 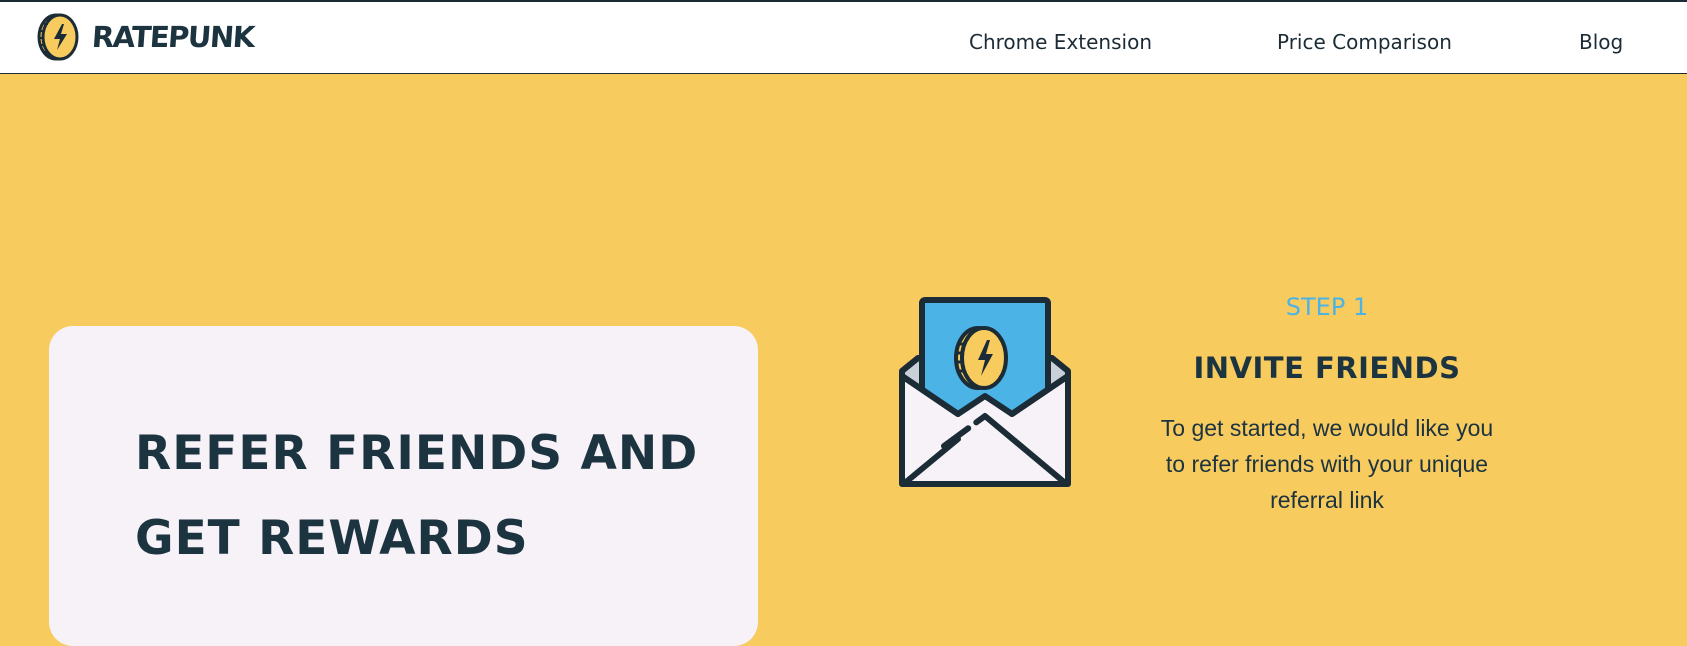 What do you see at coordinates (1601, 42) in the screenshot?
I see `nav-blog: Blog` at bounding box center [1601, 42].